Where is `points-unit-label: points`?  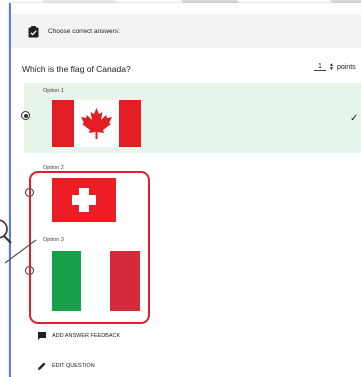
points-unit-label: points is located at coordinates (346, 67).